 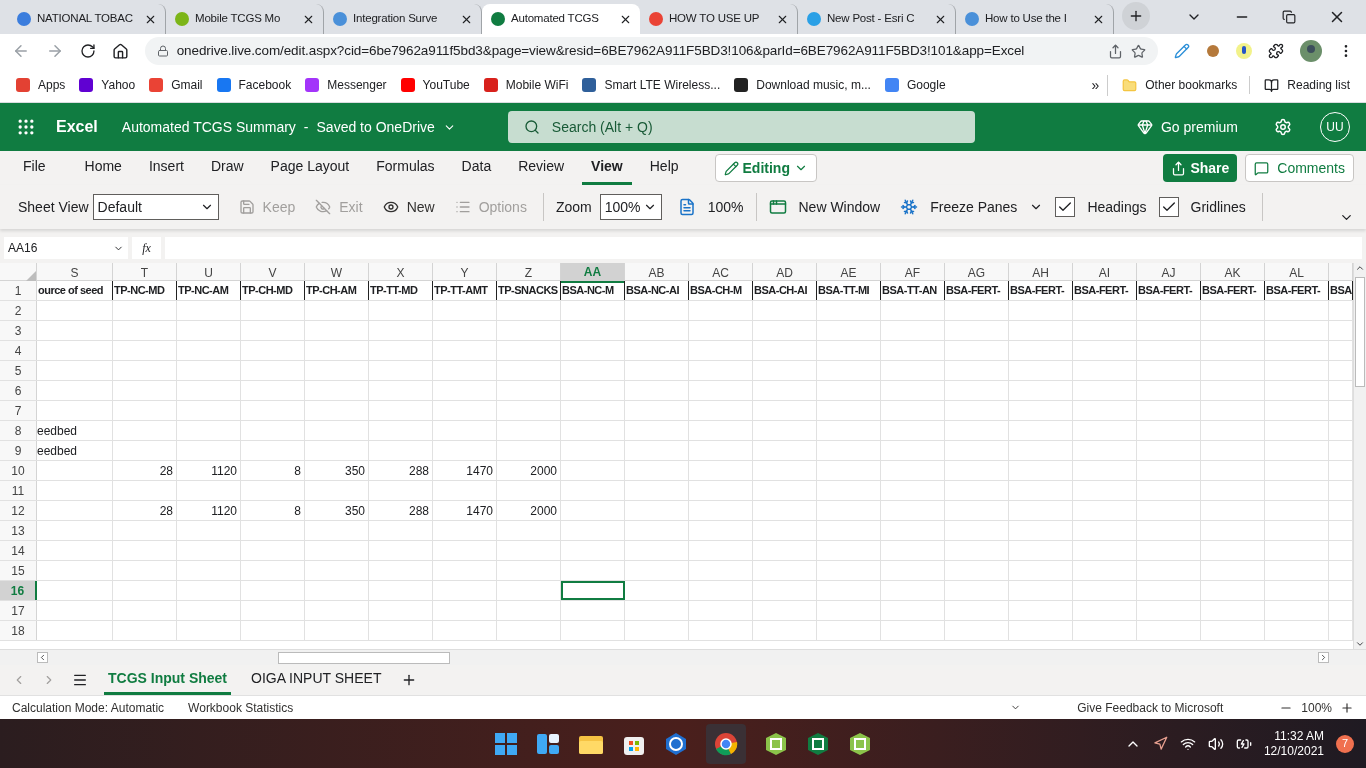 I want to click on function-button: fx, so click(x=146, y=248).